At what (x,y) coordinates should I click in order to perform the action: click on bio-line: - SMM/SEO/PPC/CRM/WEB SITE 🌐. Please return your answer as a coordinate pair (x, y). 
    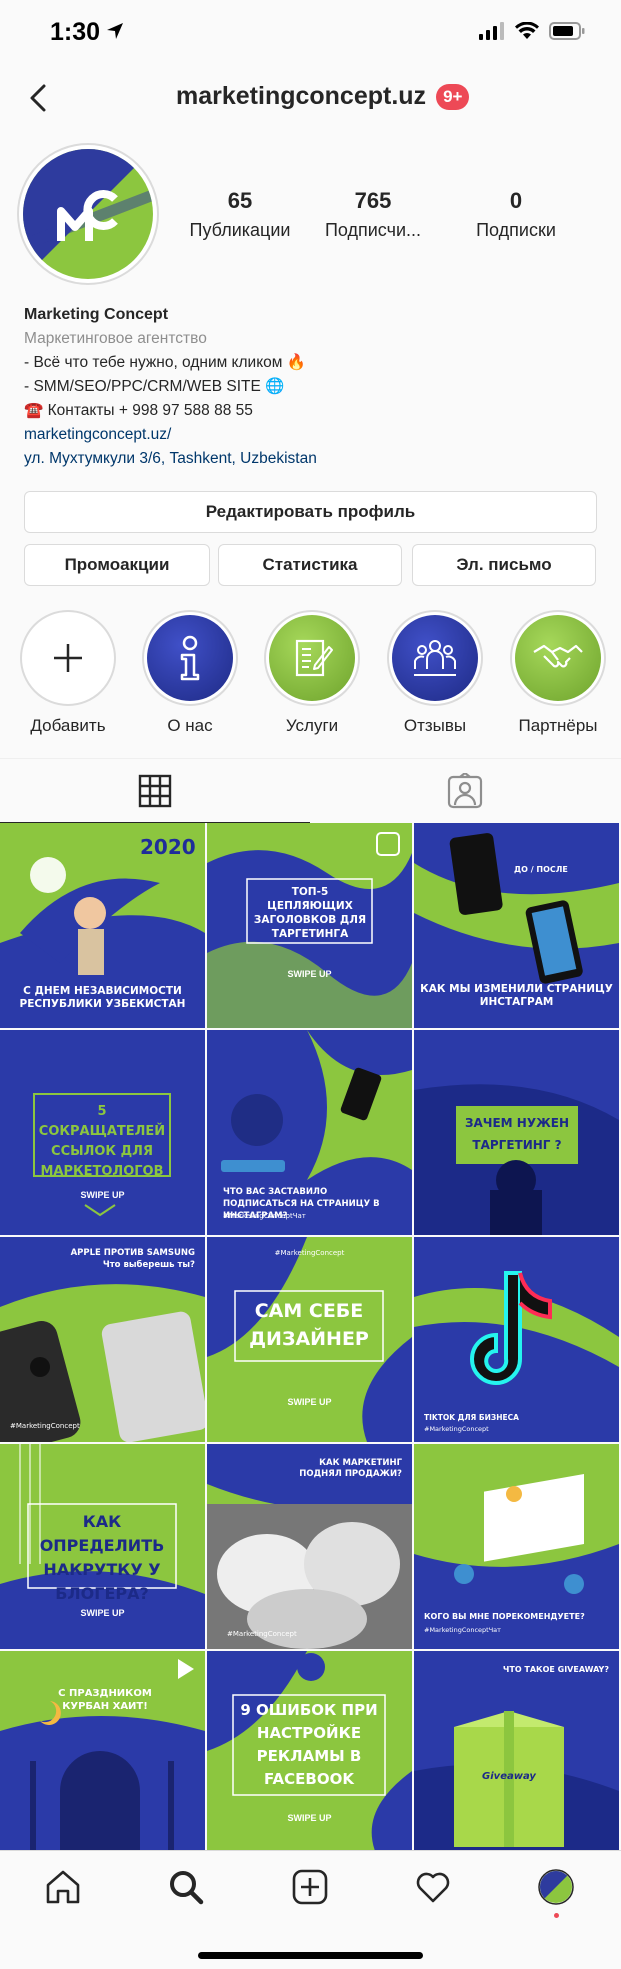
    Looking at the image, I should click on (154, 386).